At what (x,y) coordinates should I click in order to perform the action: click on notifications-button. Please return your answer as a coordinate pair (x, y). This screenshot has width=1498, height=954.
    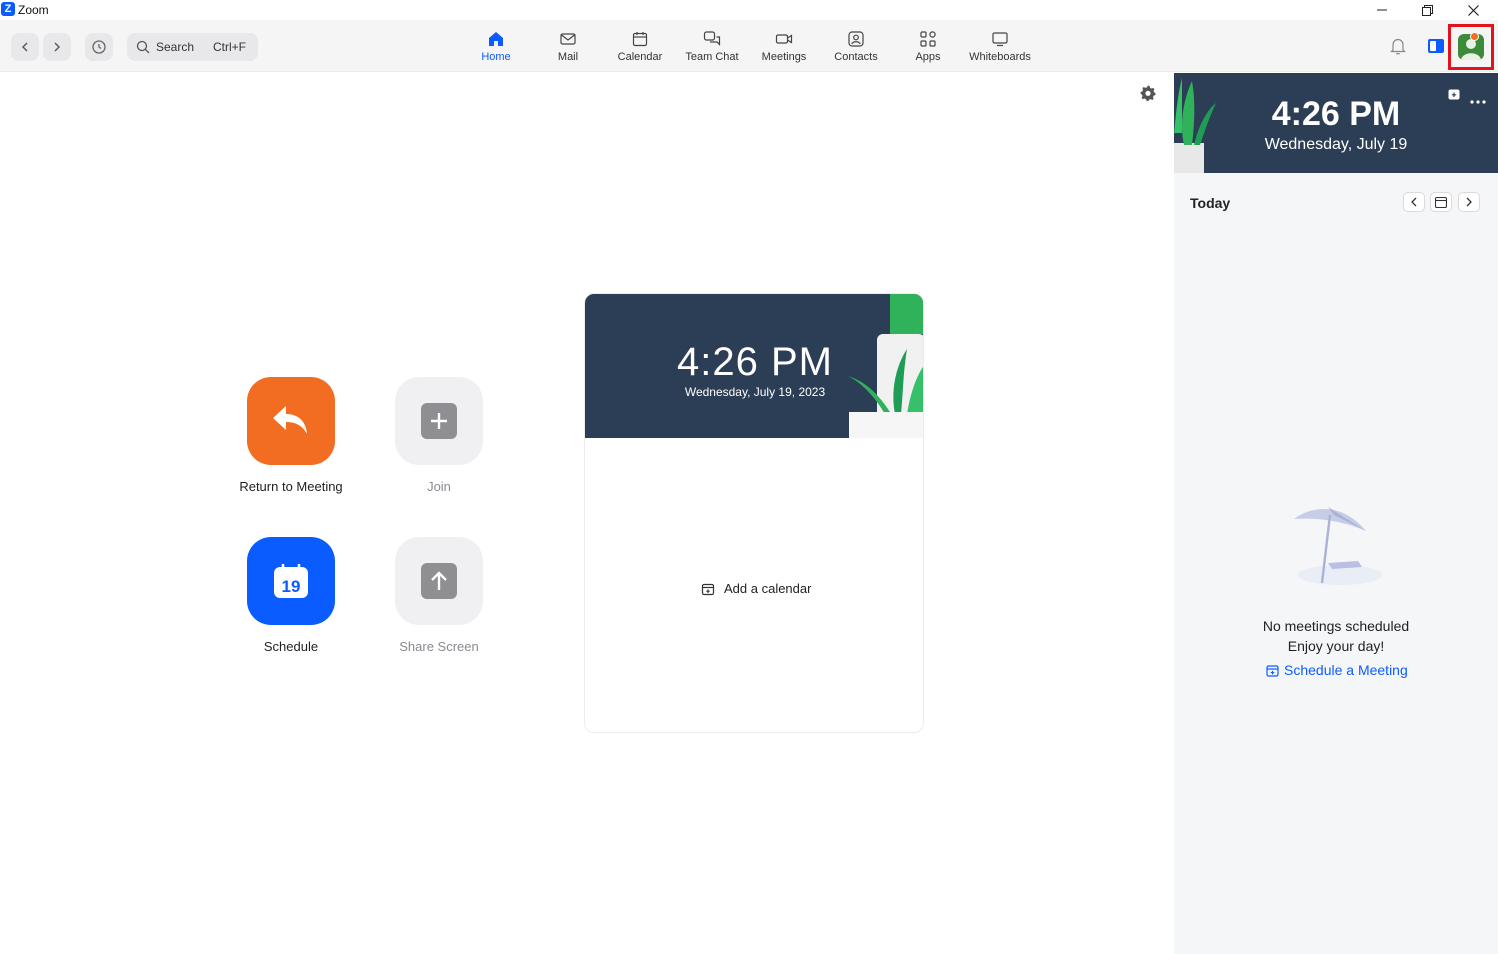
    Looking at the image, I should click on (1398, 48).